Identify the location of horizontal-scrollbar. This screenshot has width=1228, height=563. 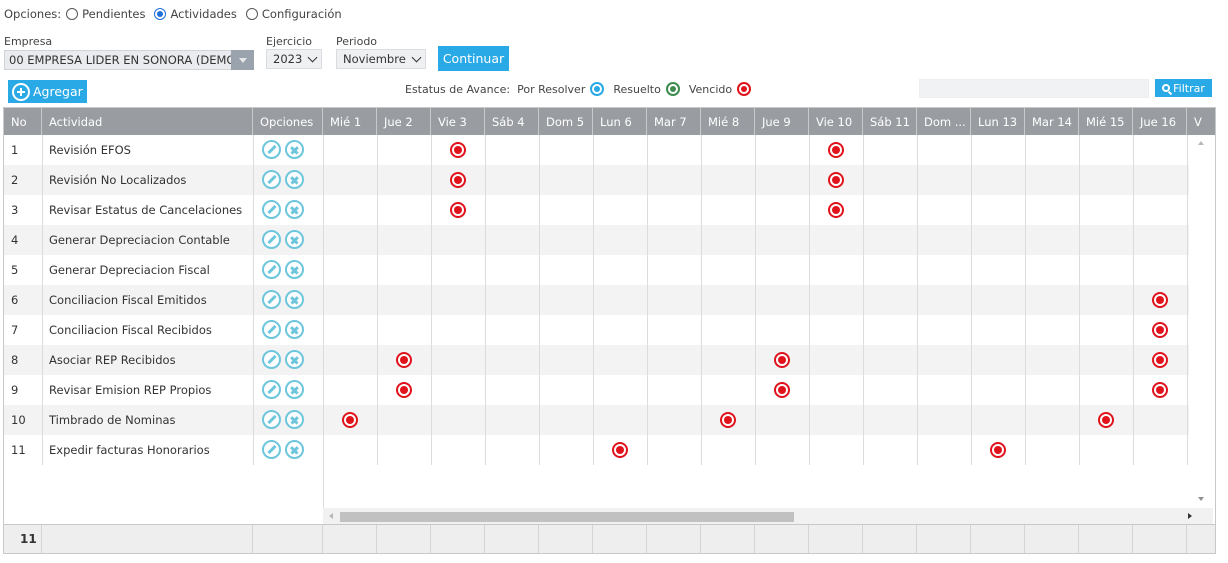
(768, 516).